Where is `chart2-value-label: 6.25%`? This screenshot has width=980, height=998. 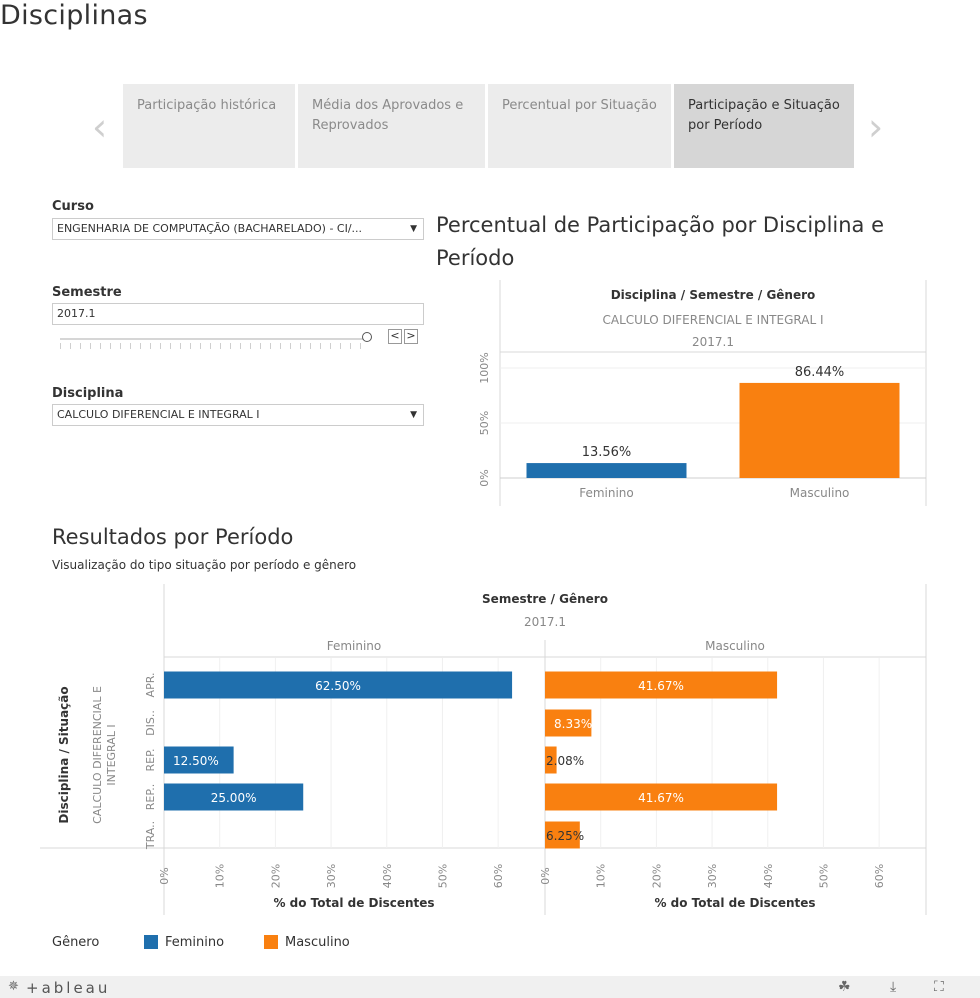
chart2-value-label: 6.25% is located at coordinates (565, 836).